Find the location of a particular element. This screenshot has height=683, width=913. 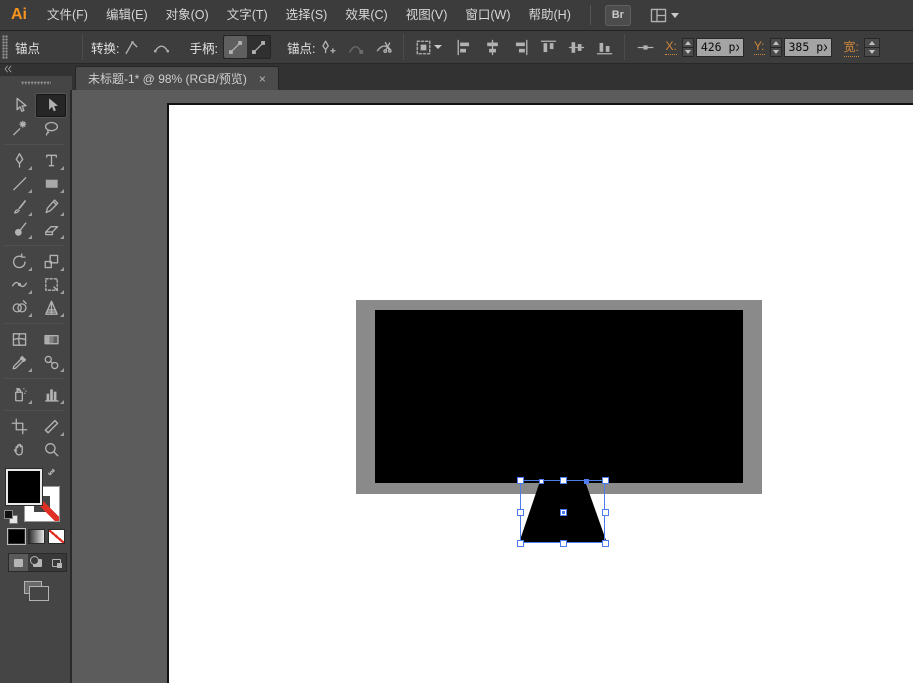

controlbar-grip is located at coordinates (5, 47).